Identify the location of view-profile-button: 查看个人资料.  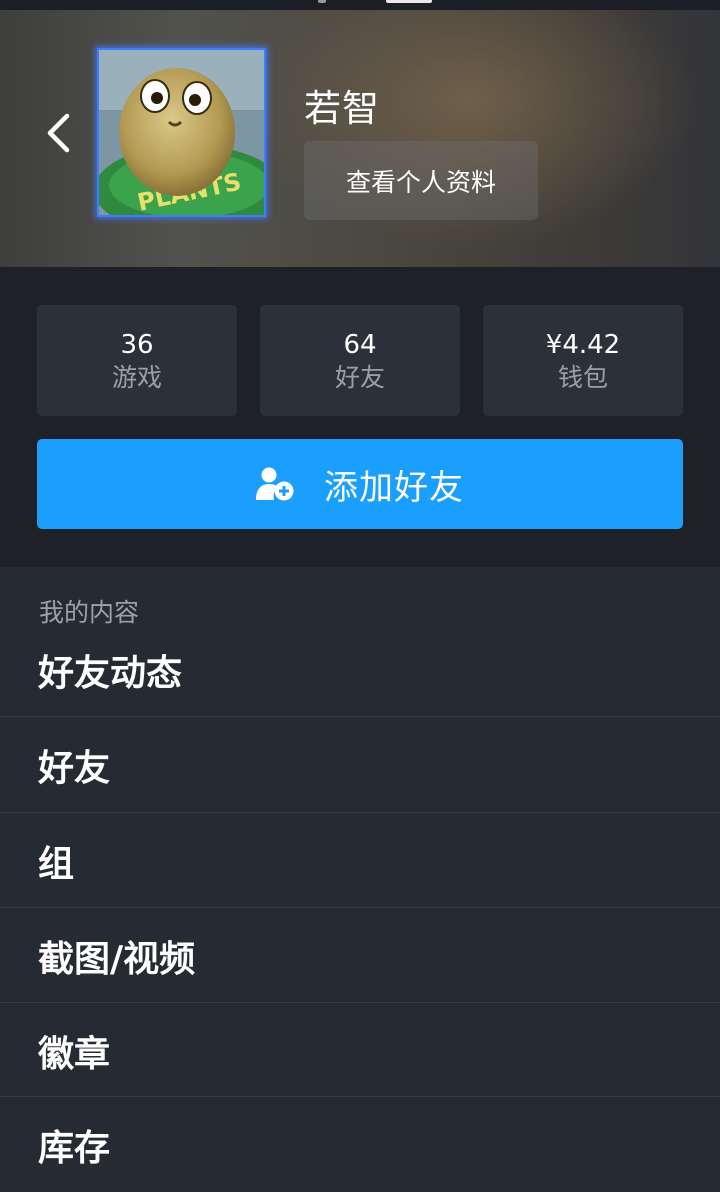
(421, 180).